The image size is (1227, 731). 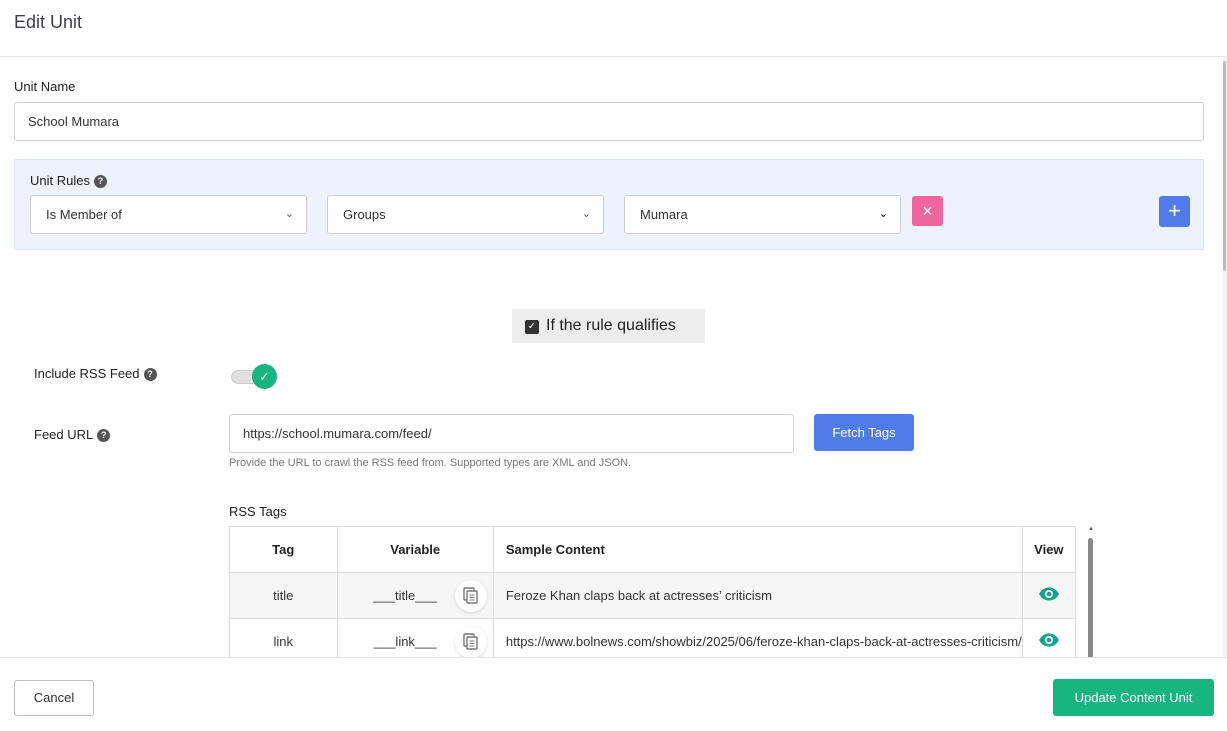 I want to click on feed-url-label: Feed URL?, so click(x=72, y=434).